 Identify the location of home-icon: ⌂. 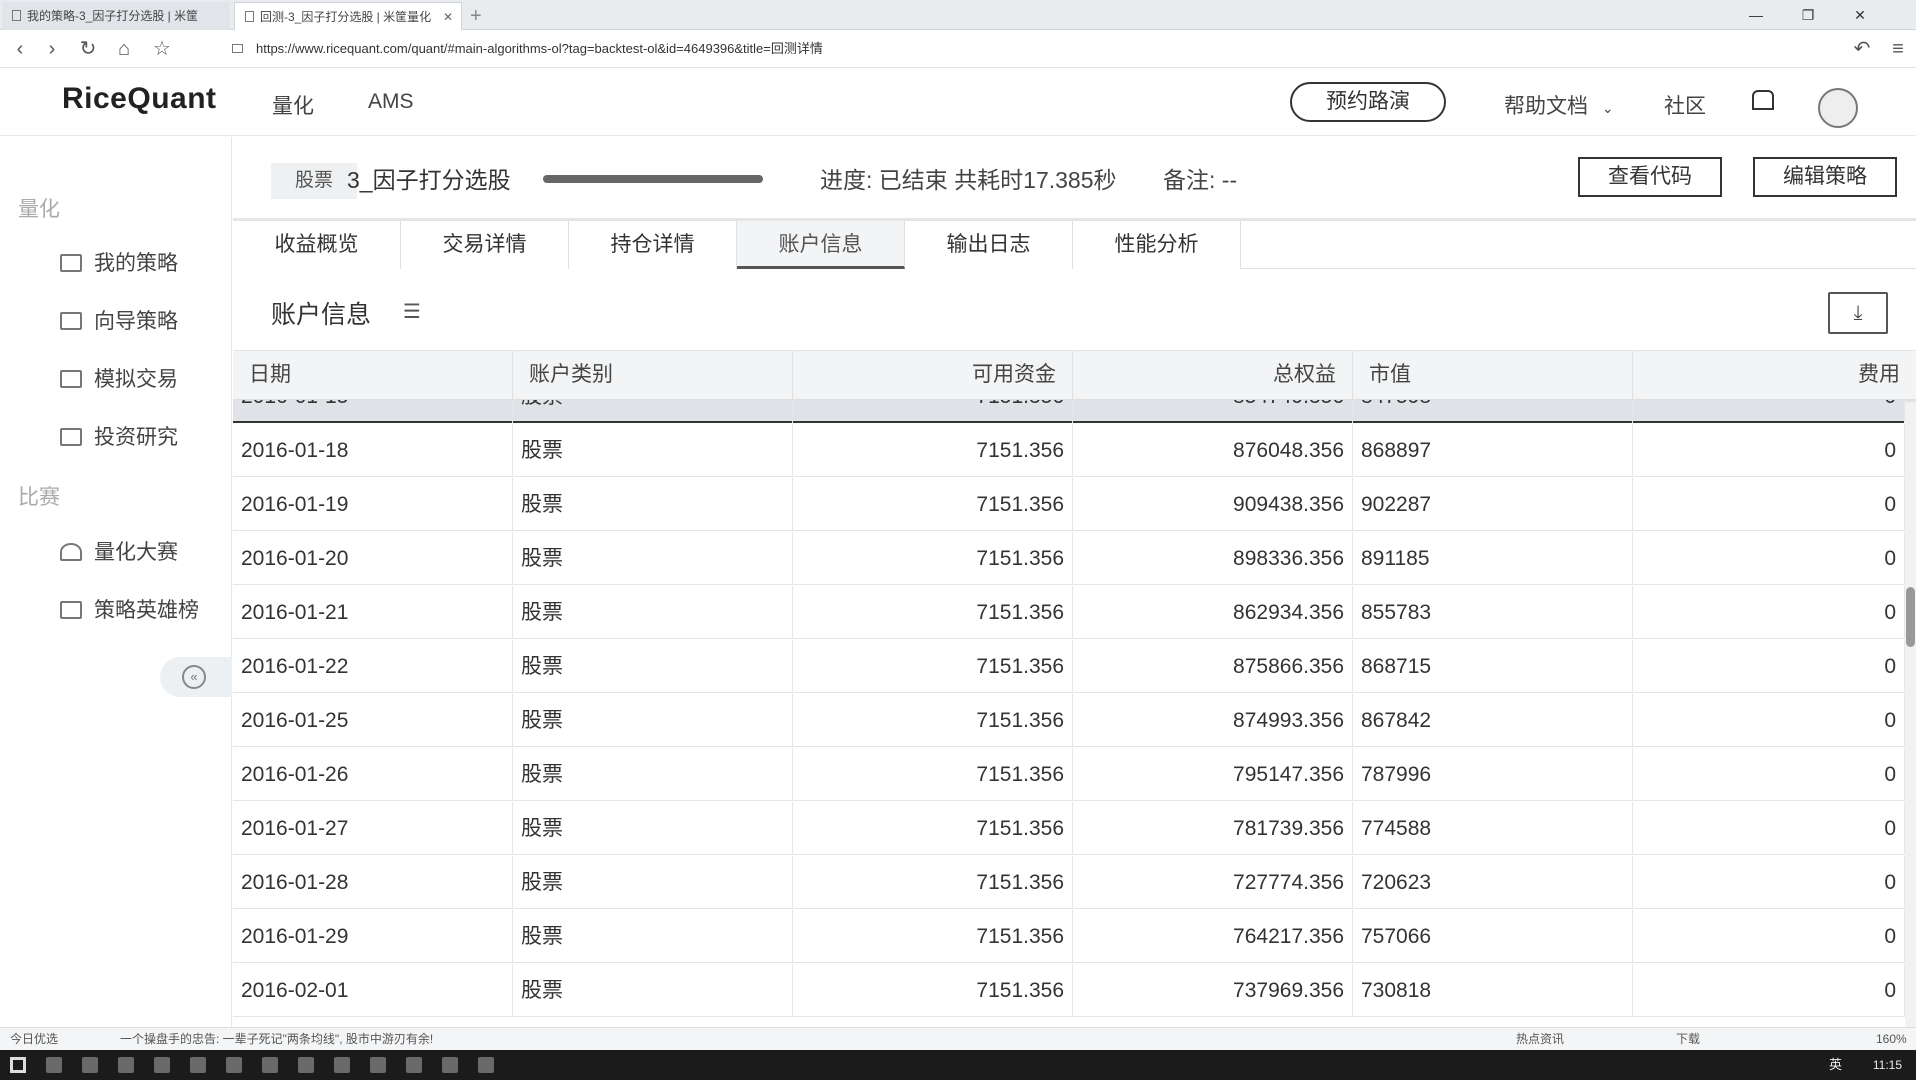
(124, 49).